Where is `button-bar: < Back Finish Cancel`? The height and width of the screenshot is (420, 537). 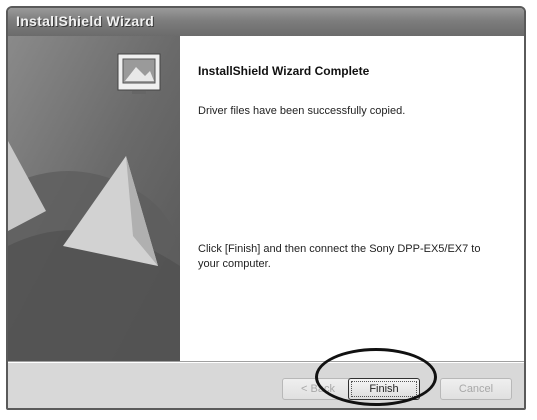
button-bar: < Back Finish Cancel is located at coordinates (266, 385).